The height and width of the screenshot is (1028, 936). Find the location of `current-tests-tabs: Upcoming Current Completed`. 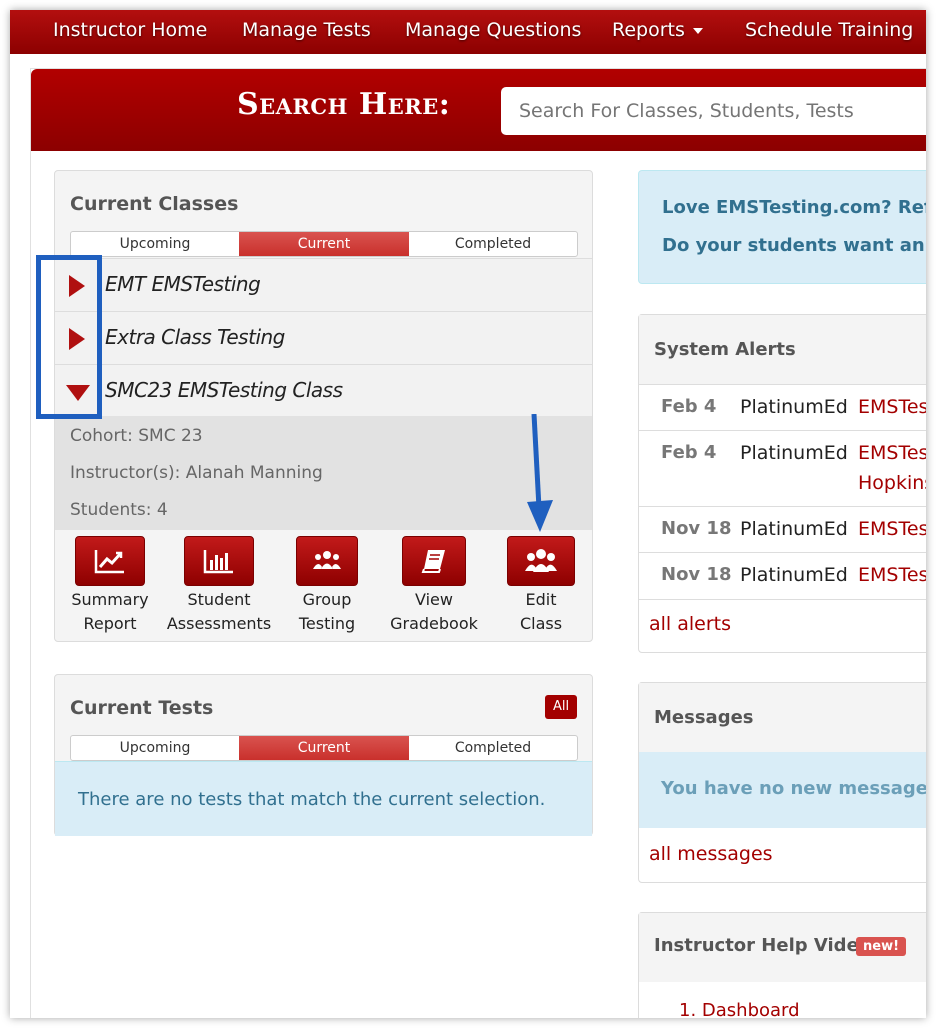

current-tests-tabs: Upcoming Current Completed is located at coordinates (324, 748).